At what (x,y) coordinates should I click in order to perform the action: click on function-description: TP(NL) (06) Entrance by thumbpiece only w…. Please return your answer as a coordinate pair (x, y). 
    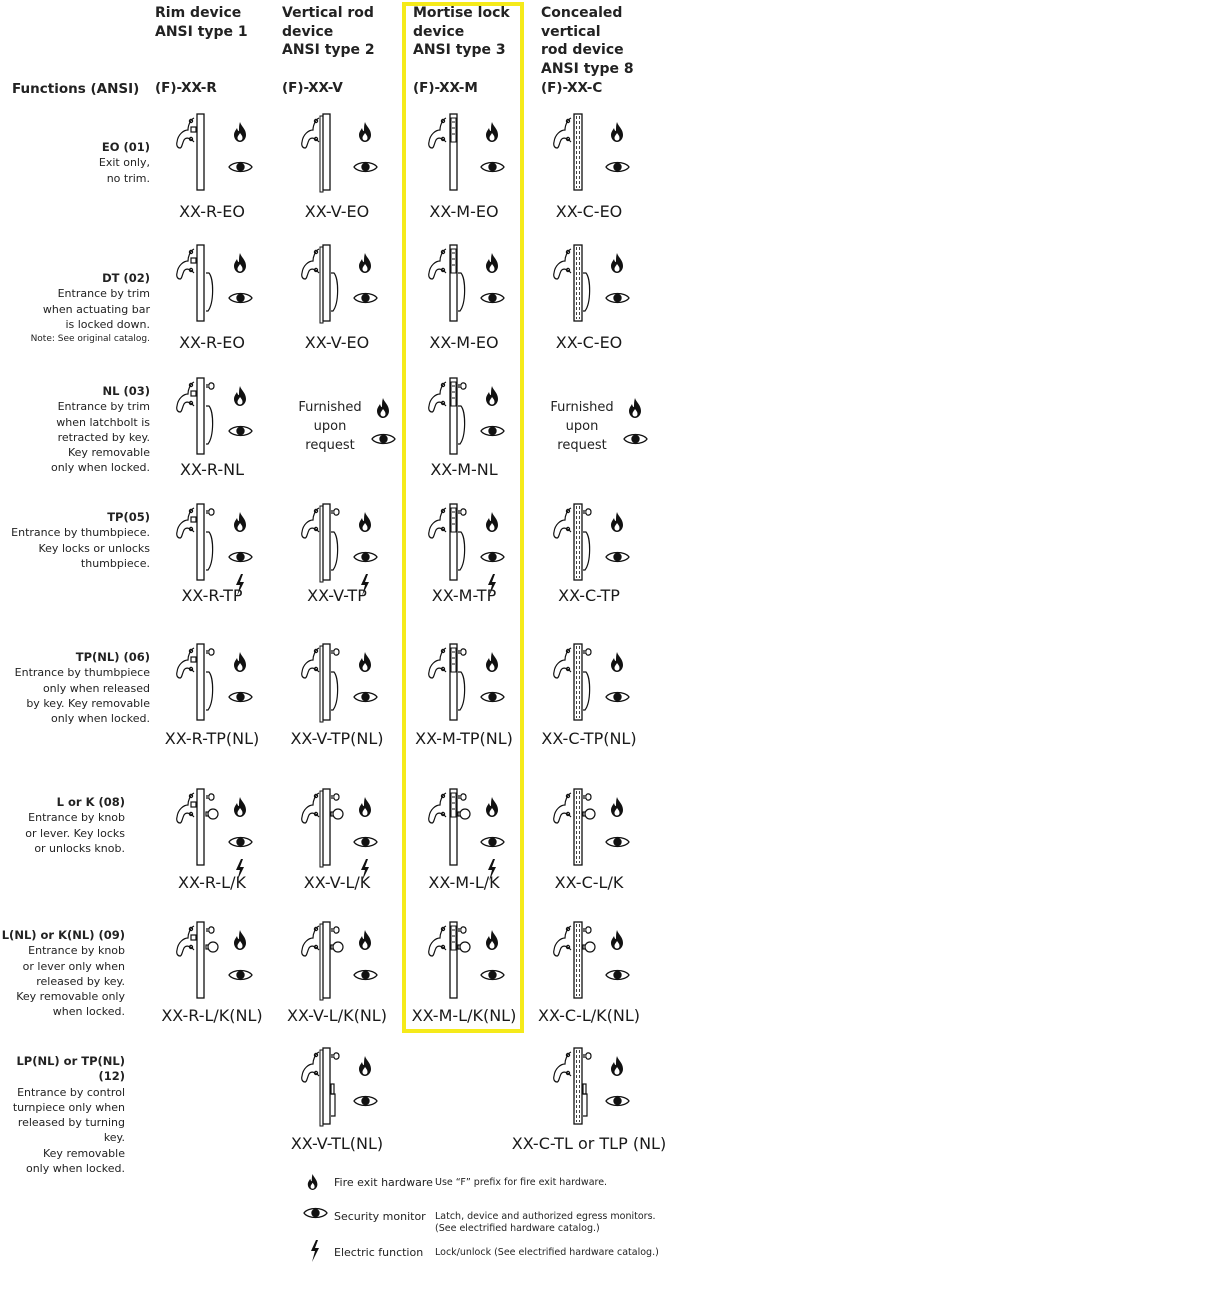
    Looking at the image, I should click on (82, 688).